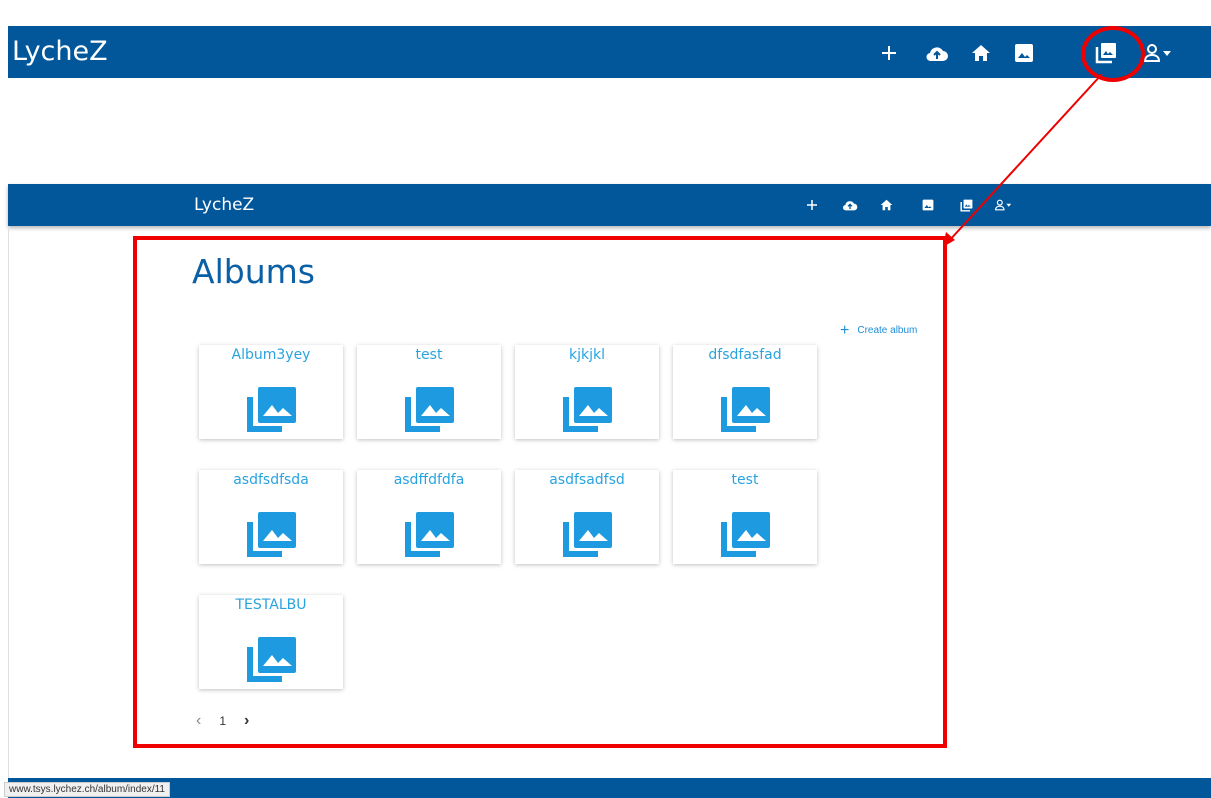 This screenshot has height=798, width=1211. Describe the element at coordinates (1023, 160) in the screenshot. I see `annotation-arrow` at that location.